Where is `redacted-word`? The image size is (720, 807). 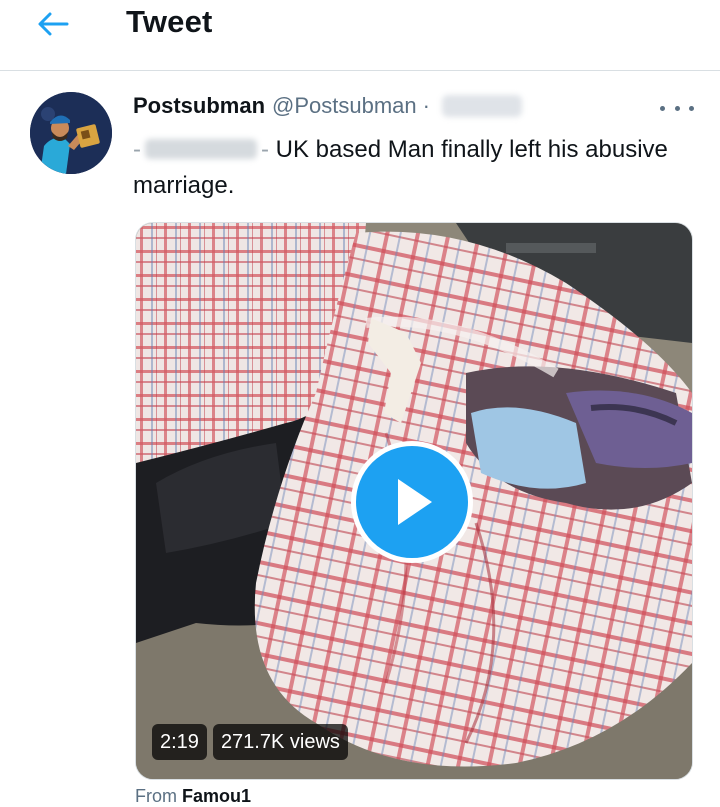 redacted-word is located at coordinates (201, 149).